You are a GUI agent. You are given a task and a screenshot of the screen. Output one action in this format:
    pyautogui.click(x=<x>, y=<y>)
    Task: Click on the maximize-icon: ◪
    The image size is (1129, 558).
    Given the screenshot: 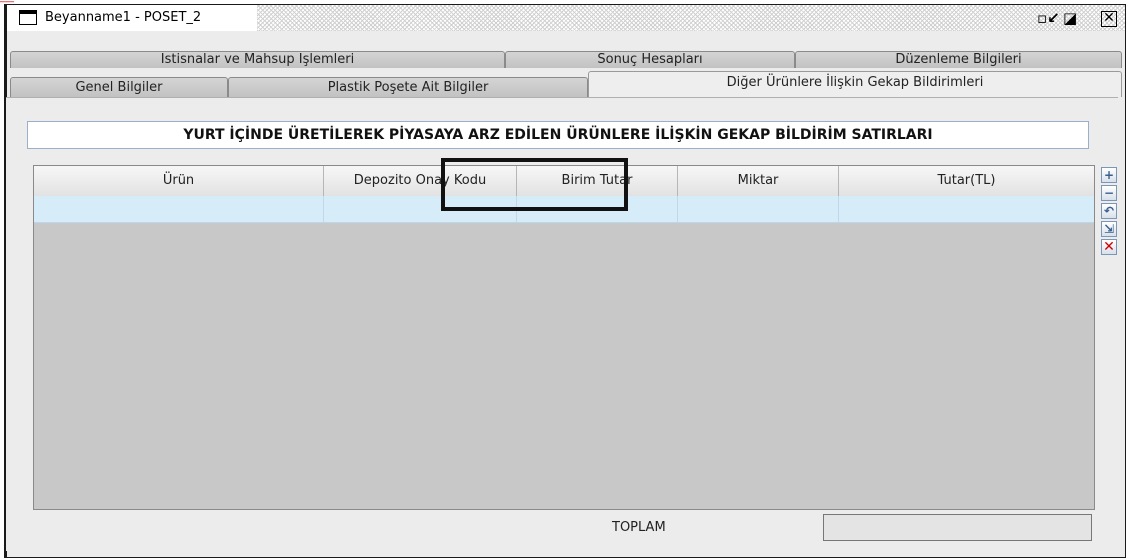 What is the action you would take?
    pyautogui.click(x=1070, y=18)
    